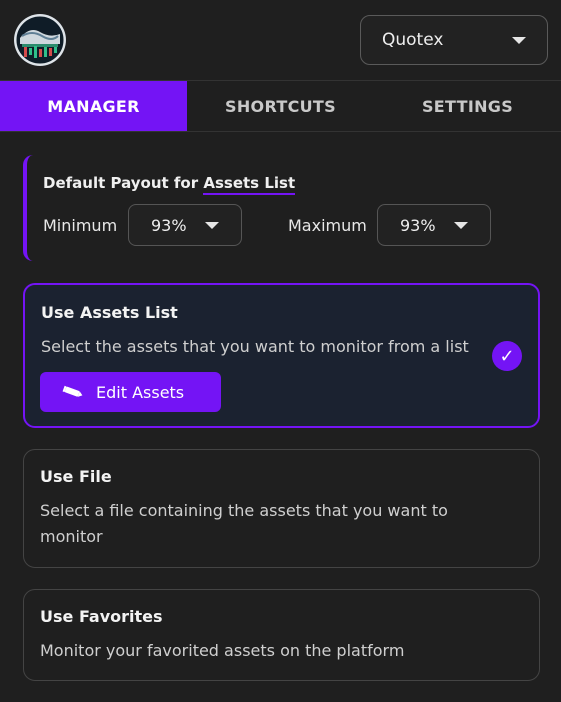  Describe the element at coordinates (73, 392) in the screenshot. I see `pencil-icon` at that location.